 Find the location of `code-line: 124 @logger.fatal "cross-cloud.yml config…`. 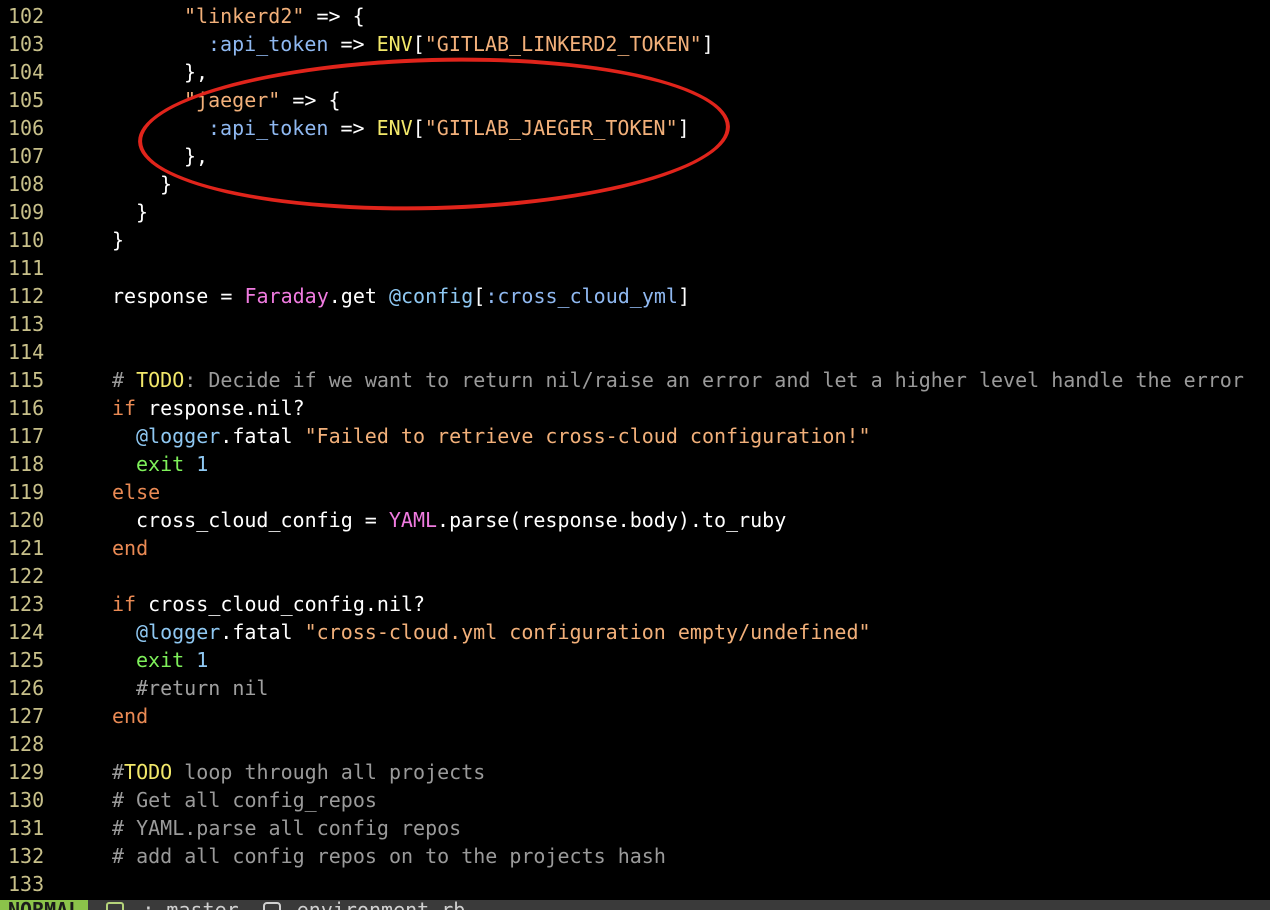

code-line: 124 @logger.fatal "cross-cloud.yml config… is located at coordinates (435, 632).